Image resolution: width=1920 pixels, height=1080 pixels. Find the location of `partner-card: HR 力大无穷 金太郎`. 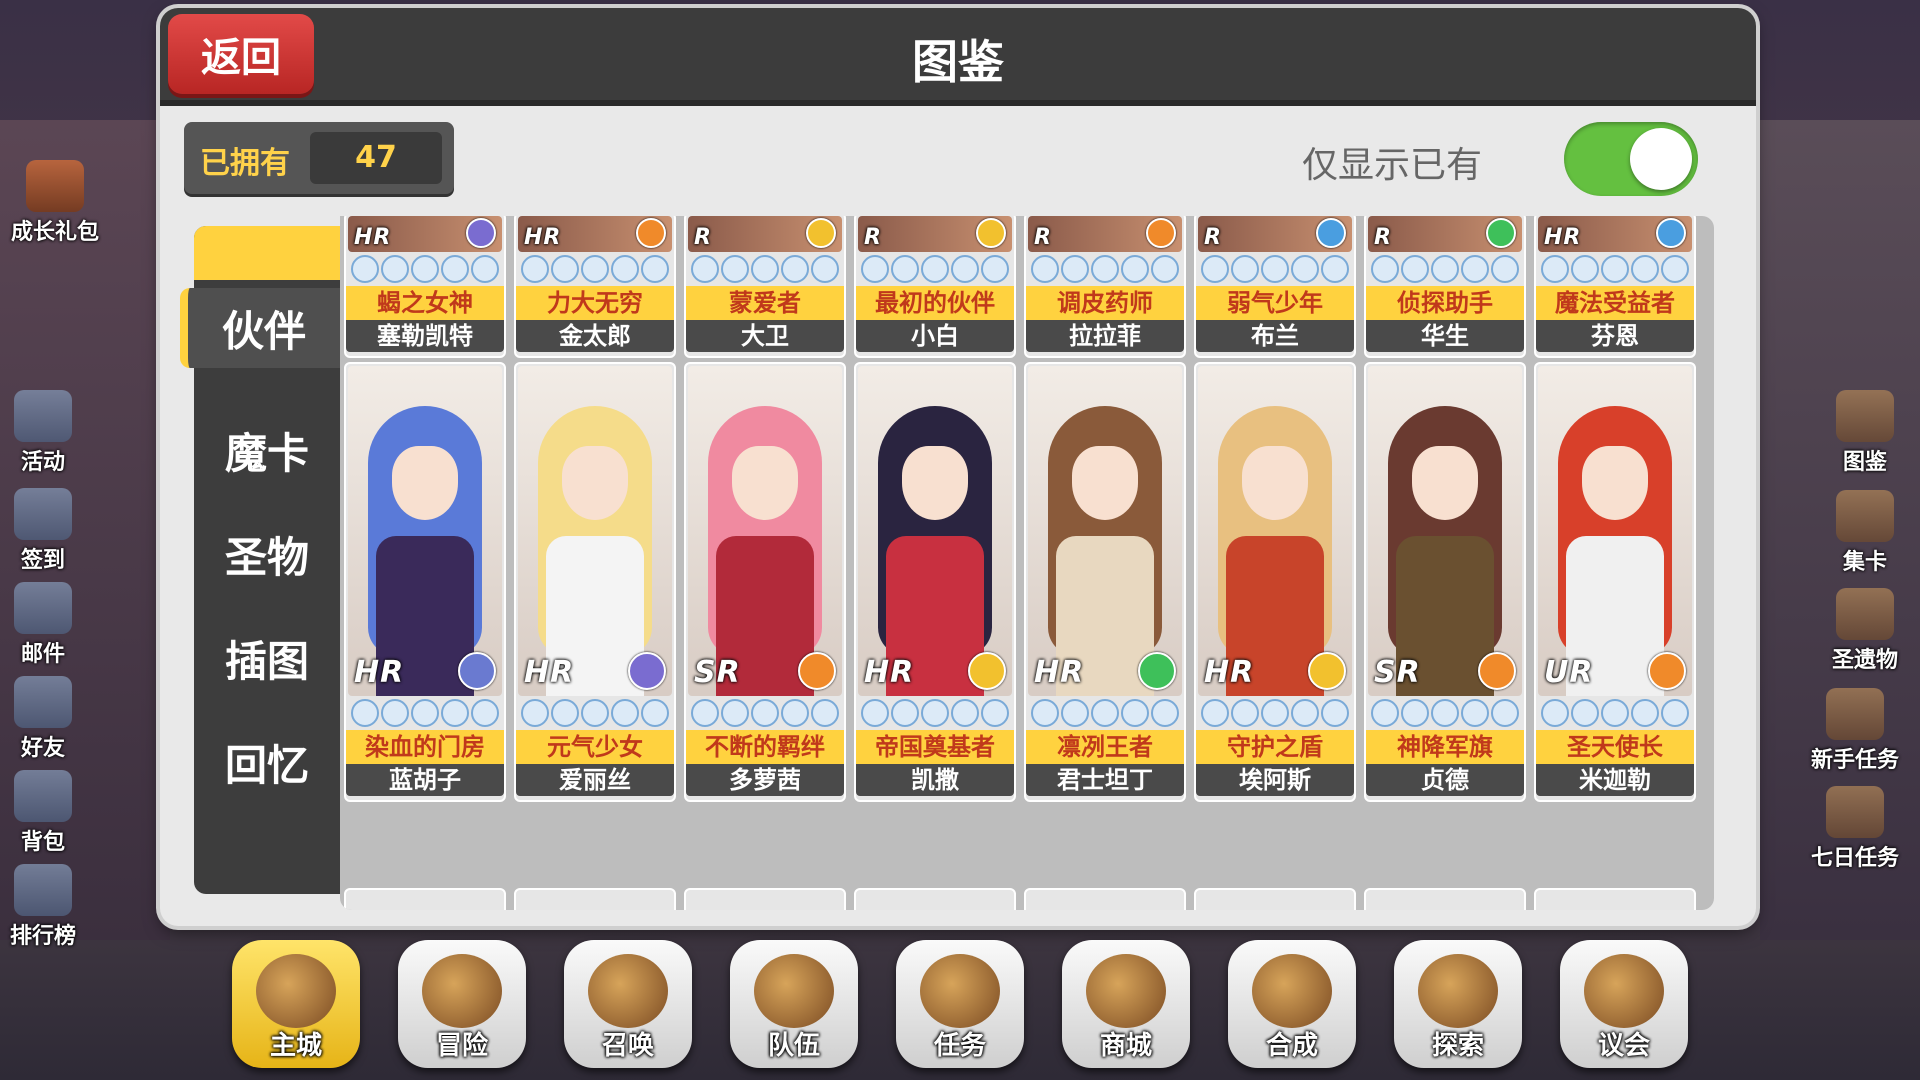

partner-card: HR 力大无穷 金太郎 is located at coordinates (595, 287).